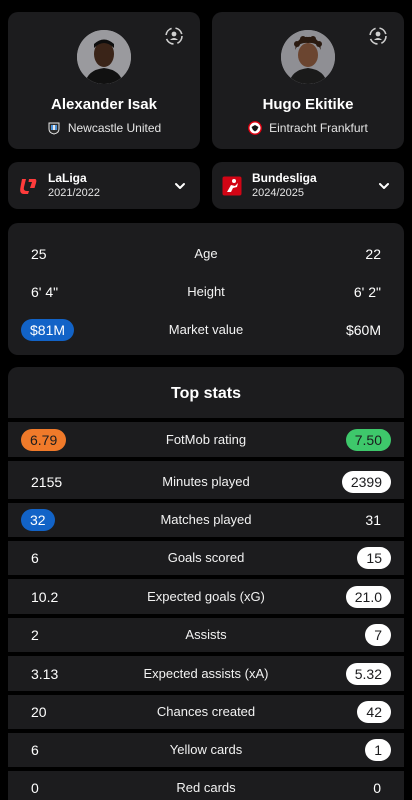 The image size is (412, 800). I want to click on stat-value-left: 25, so click(39, 254).